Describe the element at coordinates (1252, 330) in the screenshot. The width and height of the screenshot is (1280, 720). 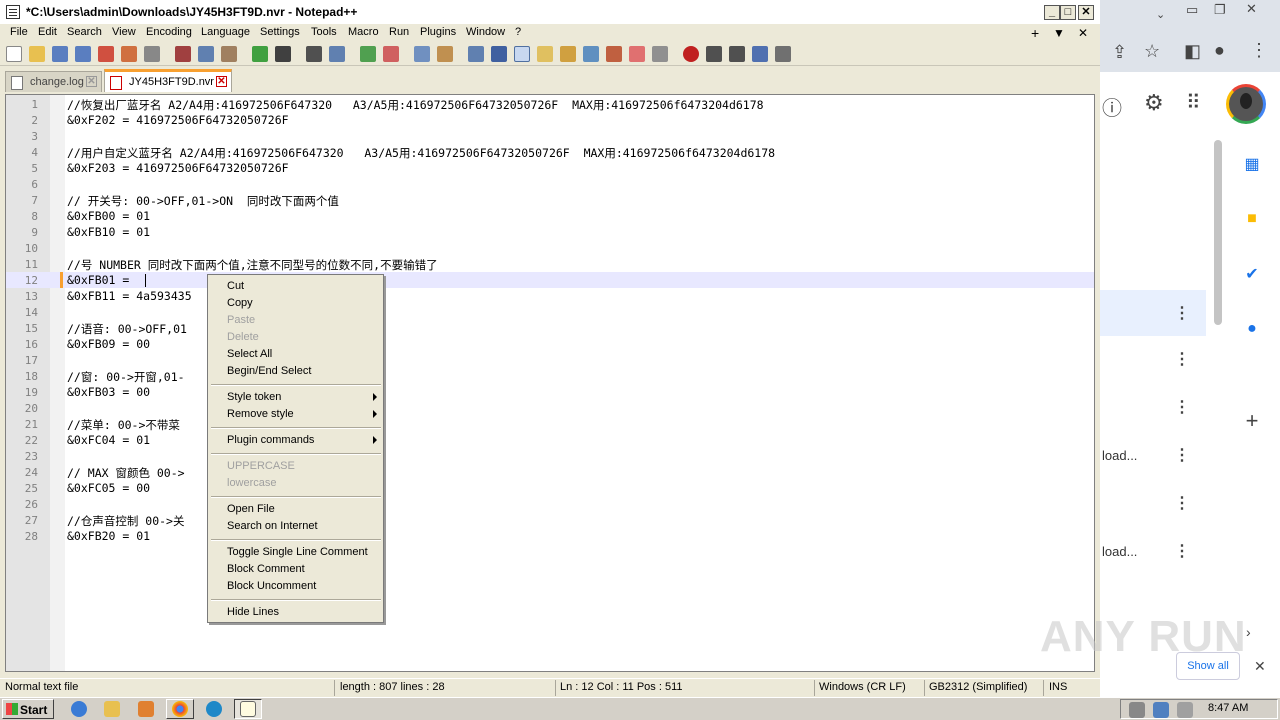
I see `contacts-icon: ●` at that location.